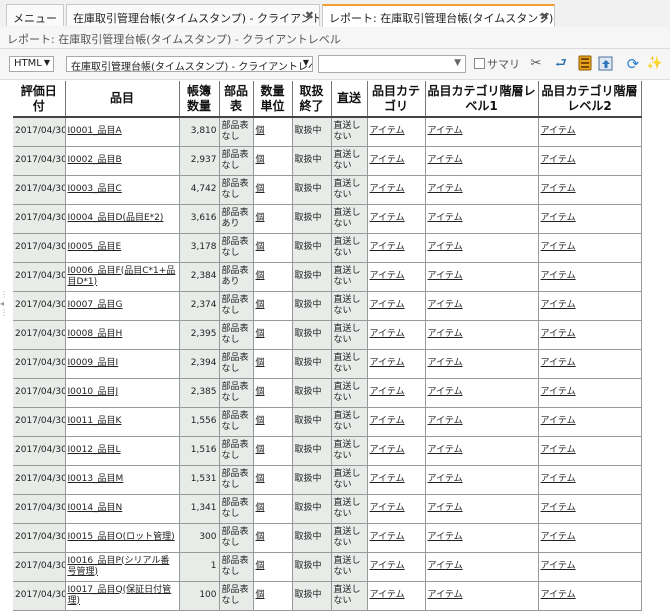  Describe the element at coordinates (4, 310) in the screenshot. I see `splitter-handle: ⋮ ◂ ⋮` at that location.